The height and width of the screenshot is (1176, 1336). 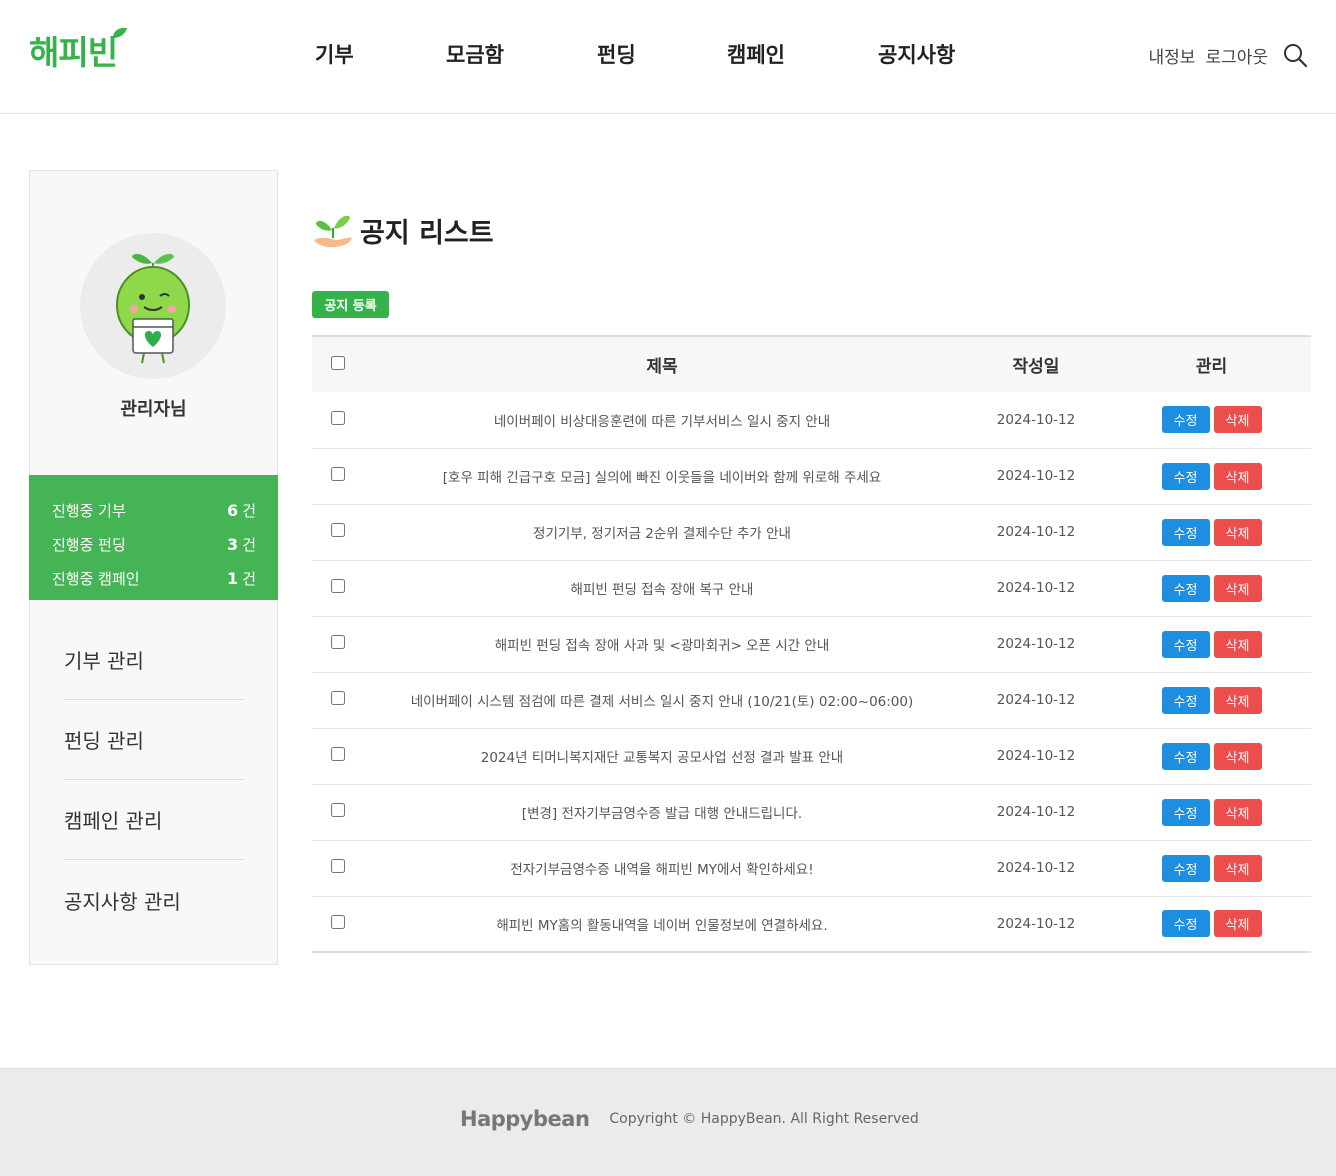 I want to click on register-notice-button: 공지 등록, so click(x=350, y=304).